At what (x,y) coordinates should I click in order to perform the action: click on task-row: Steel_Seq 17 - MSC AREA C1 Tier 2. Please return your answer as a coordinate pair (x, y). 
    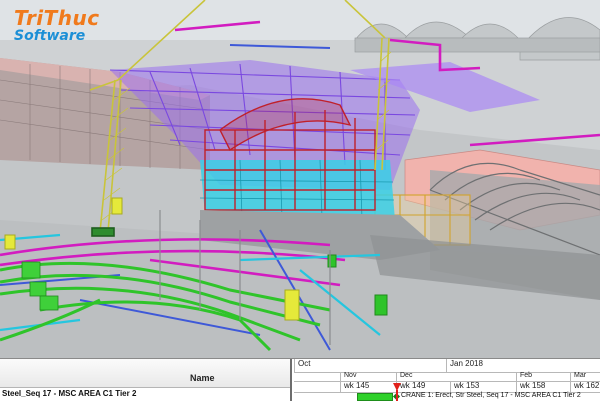
    Looking at the image, I should click on (145, 394).